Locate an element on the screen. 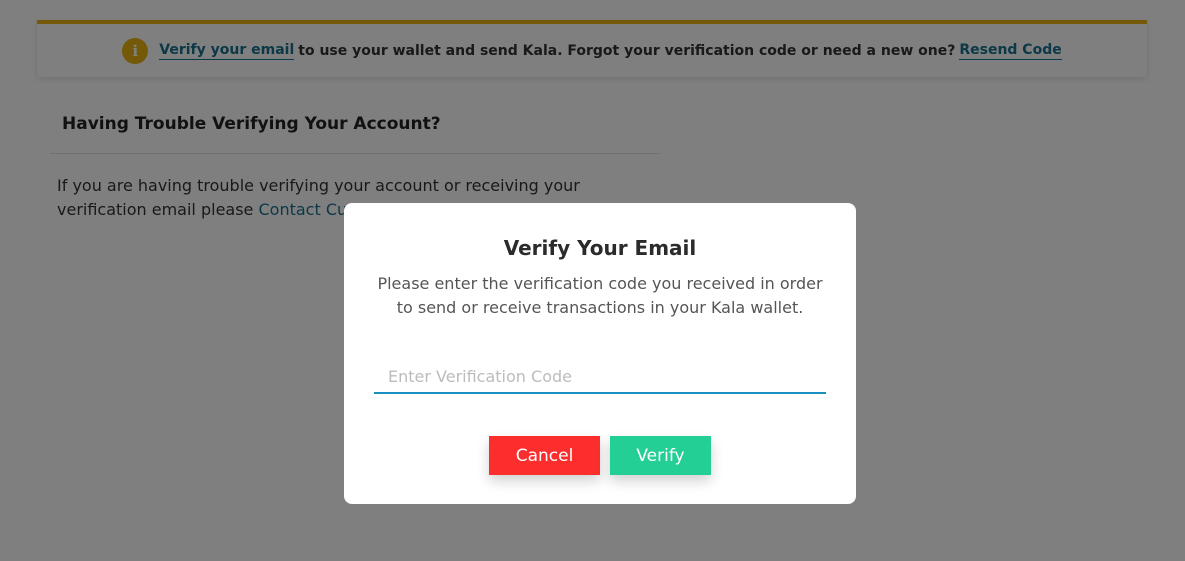 This screenshot has height=561, width=1185. modal-actions: Cancel Verify is located at coordinates (600, 455).